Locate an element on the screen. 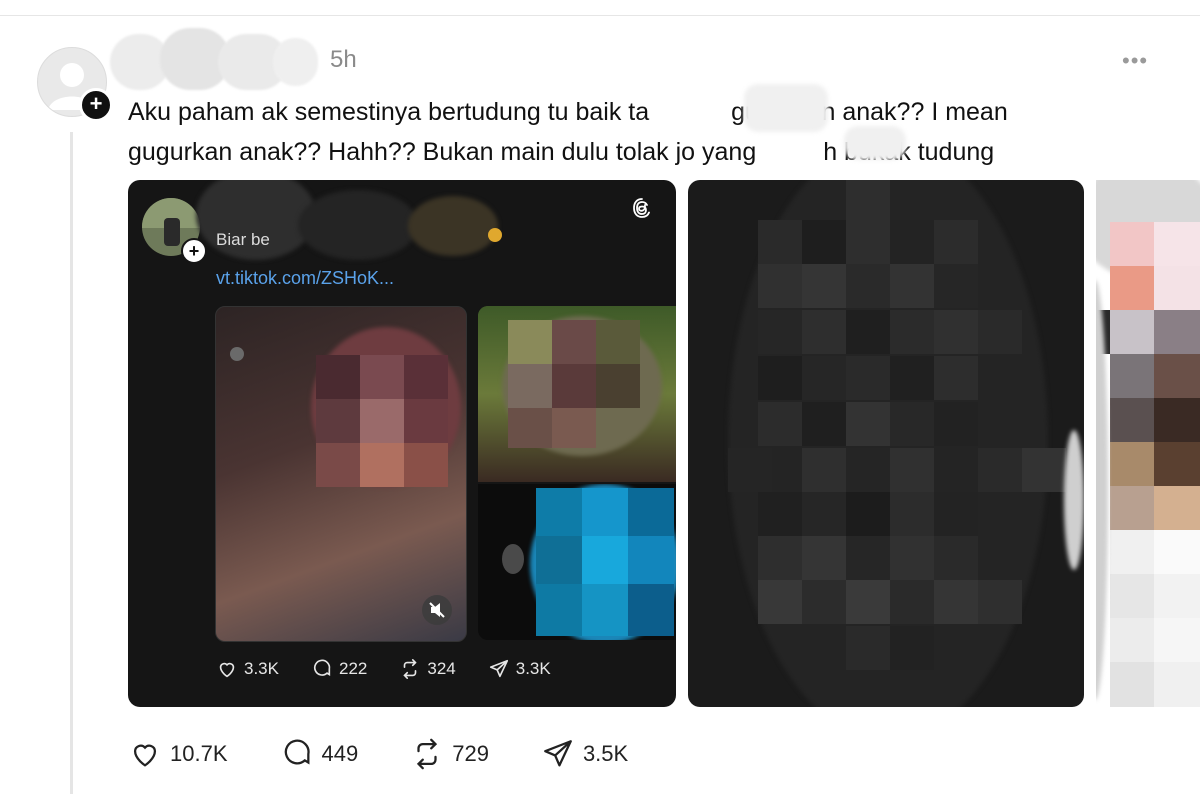  more-icon: ••• is located at coordinates (1135, 61).